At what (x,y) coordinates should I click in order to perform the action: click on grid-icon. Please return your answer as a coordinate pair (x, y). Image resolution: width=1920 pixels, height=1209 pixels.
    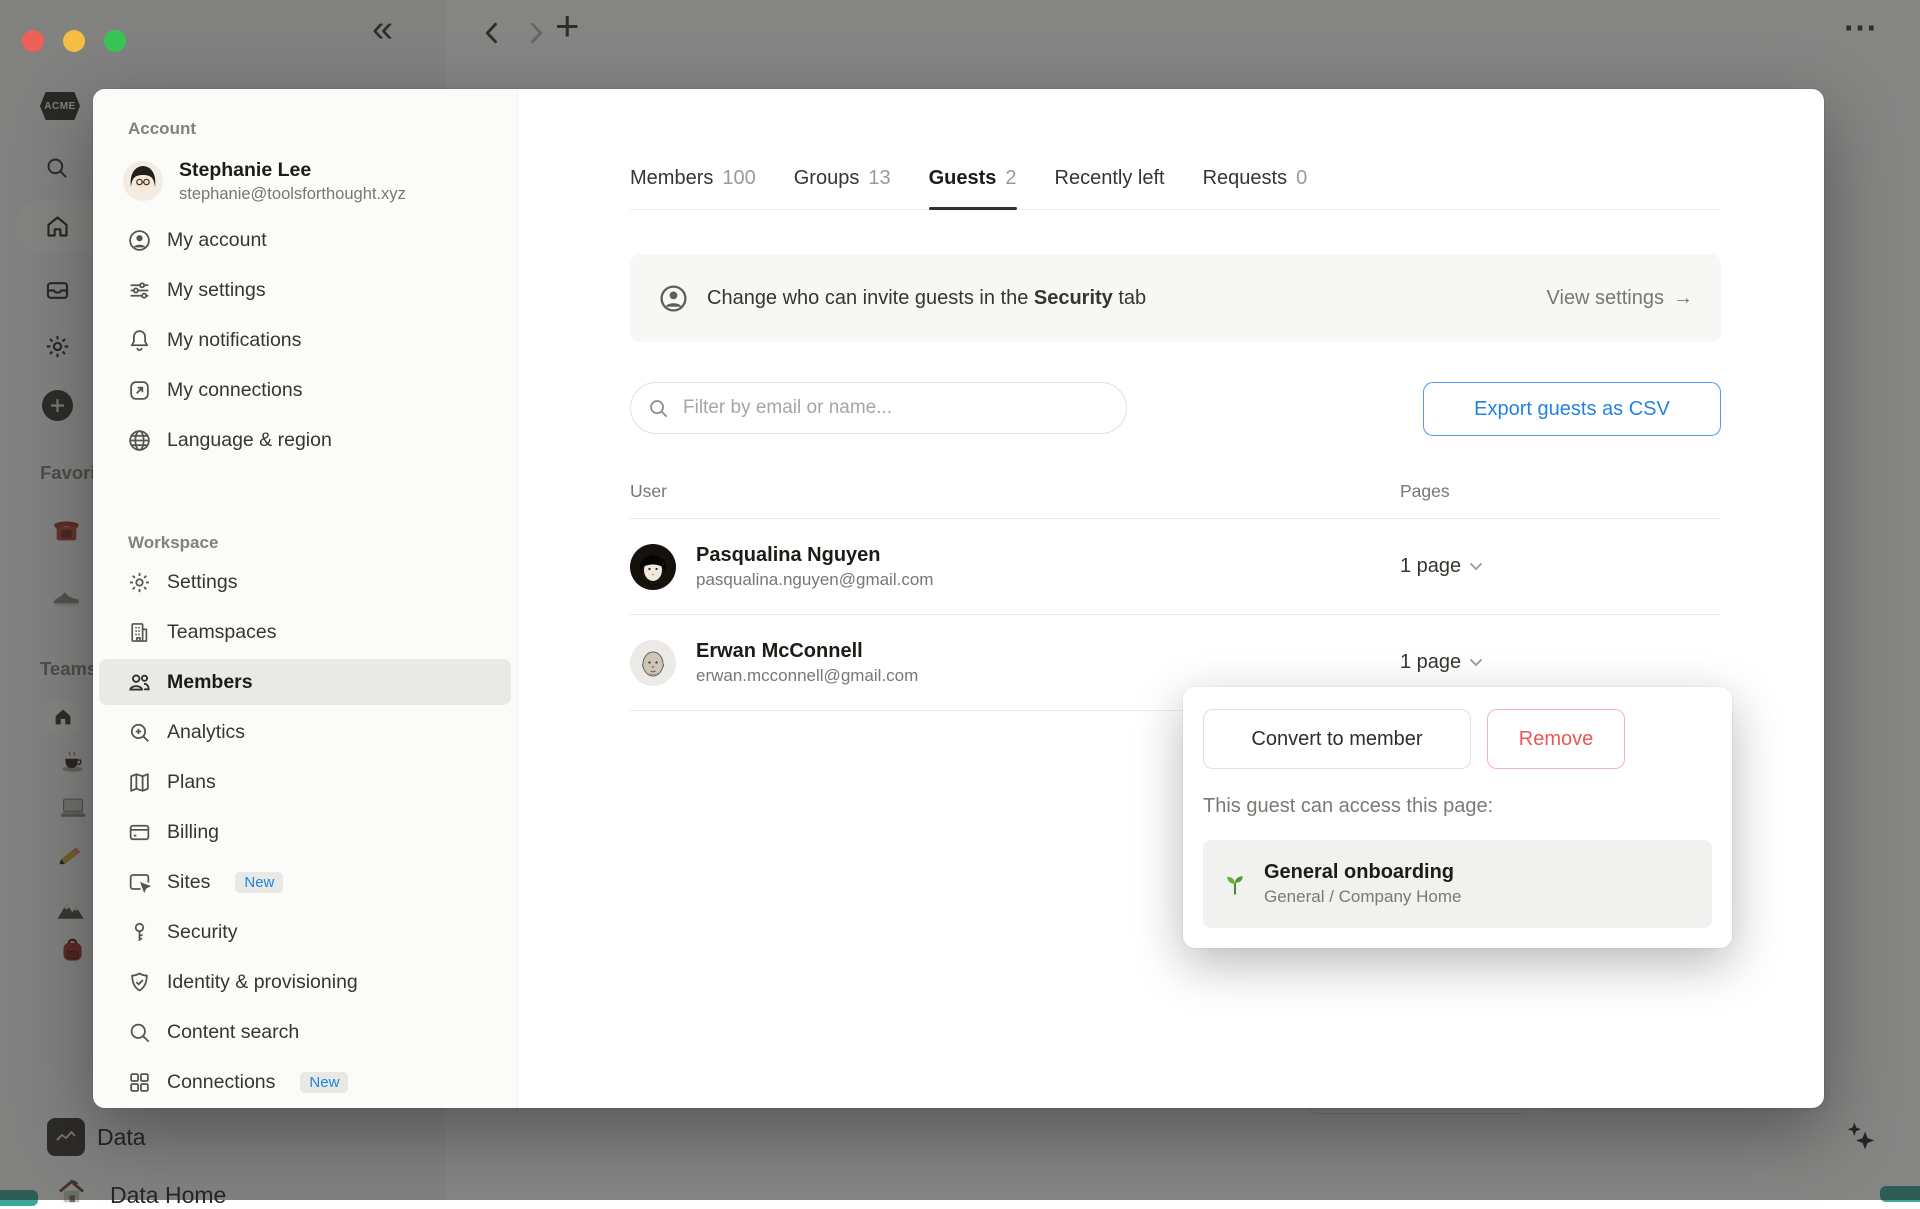
    Looking at the image, I should click on (139, 1082).